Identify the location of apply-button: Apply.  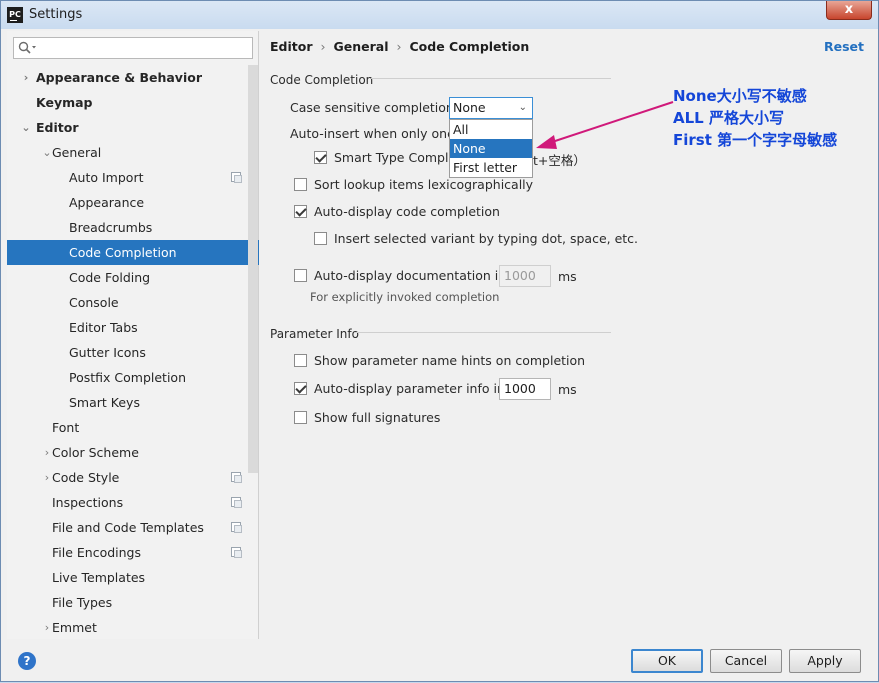
(825, 661).